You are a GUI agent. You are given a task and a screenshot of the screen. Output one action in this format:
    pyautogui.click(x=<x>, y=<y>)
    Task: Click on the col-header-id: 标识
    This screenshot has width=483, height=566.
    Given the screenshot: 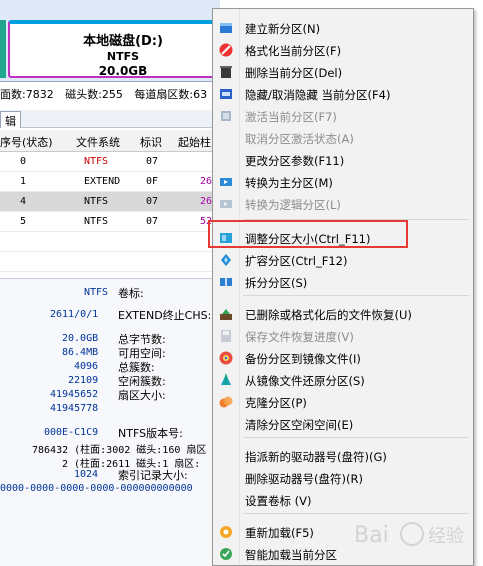 What is the action you would take?
    pyautogui.click(x=151, y=142)
    